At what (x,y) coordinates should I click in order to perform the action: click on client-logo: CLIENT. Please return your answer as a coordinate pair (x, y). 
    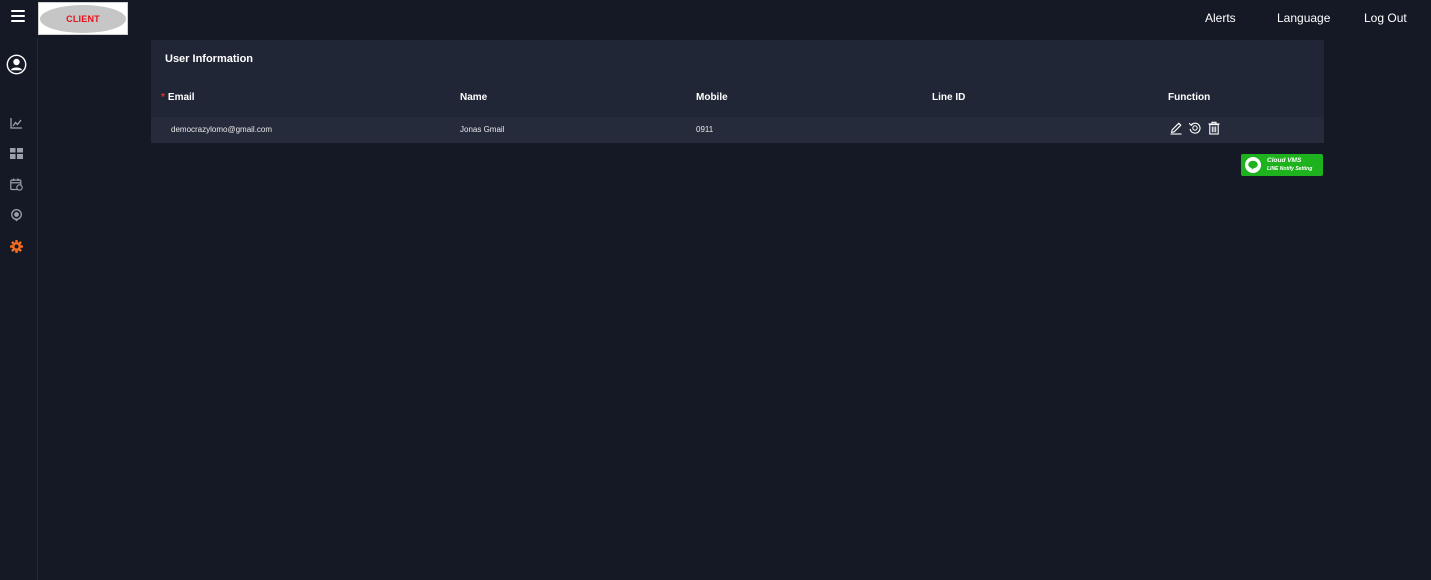
    Looking at the image, I should click on (83, 18).